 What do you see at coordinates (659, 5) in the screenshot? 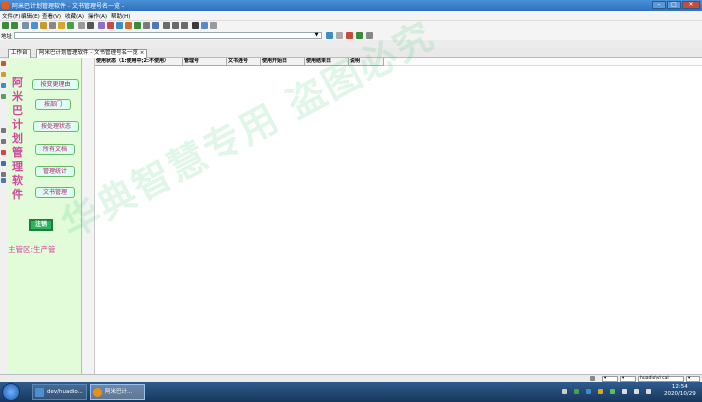
I see `minimize-button: –` at bounding box center [659, 5].